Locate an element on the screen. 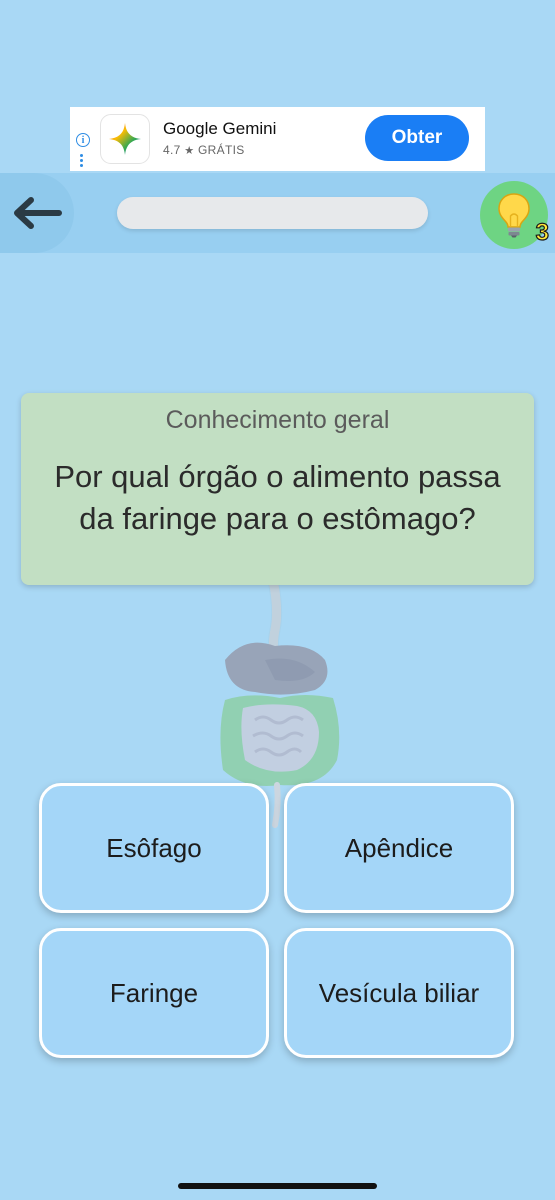 This screenshot has width=555, height=1200. ad-banner: i Google Gemini 4.7 ★ GRÁTIS Obter is located at coordinates (277, 139).